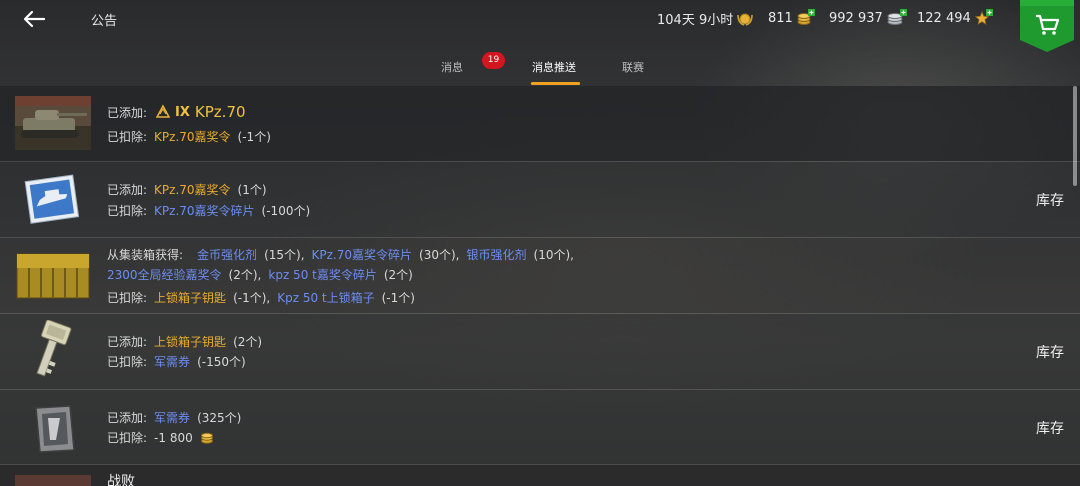 This screenshot has height=486, width=1080. I want to click on reward-item: KPz.70嘉奖令碎片, so click(362, 255).